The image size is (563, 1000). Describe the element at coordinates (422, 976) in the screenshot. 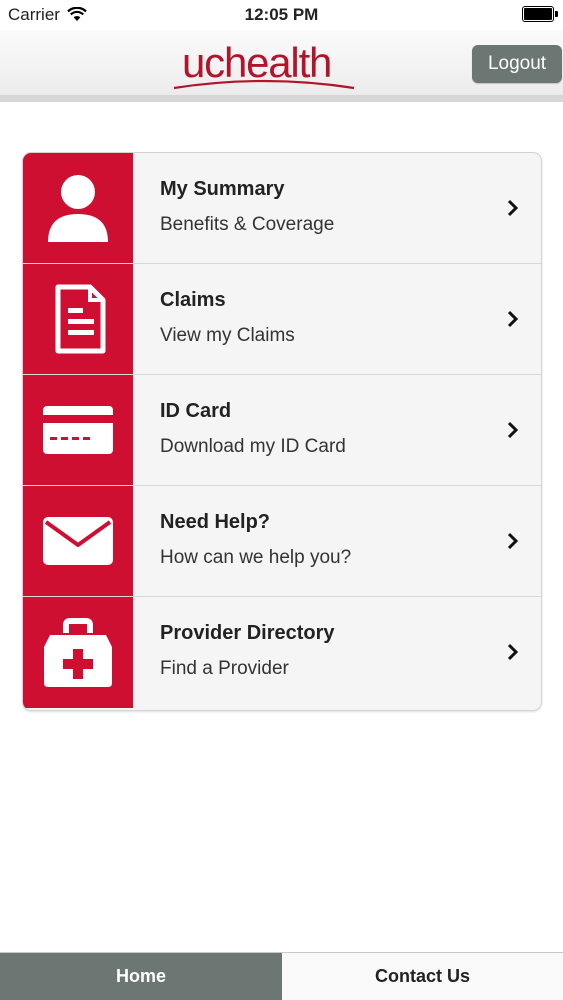

I see `tab-contact-us: Contact Us` at that location.